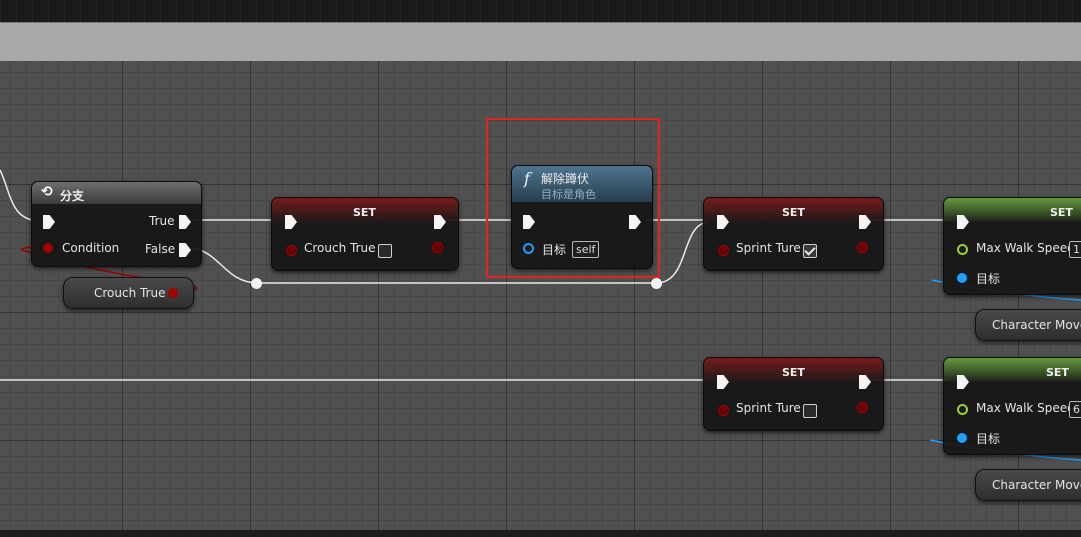 The image size is (1081, 537). What do you see at coordinates (1025, 248) in the screenshot?
I see `set-speed-top-pin-label: Max Walk Speed` at bounding box center [1025, 248].